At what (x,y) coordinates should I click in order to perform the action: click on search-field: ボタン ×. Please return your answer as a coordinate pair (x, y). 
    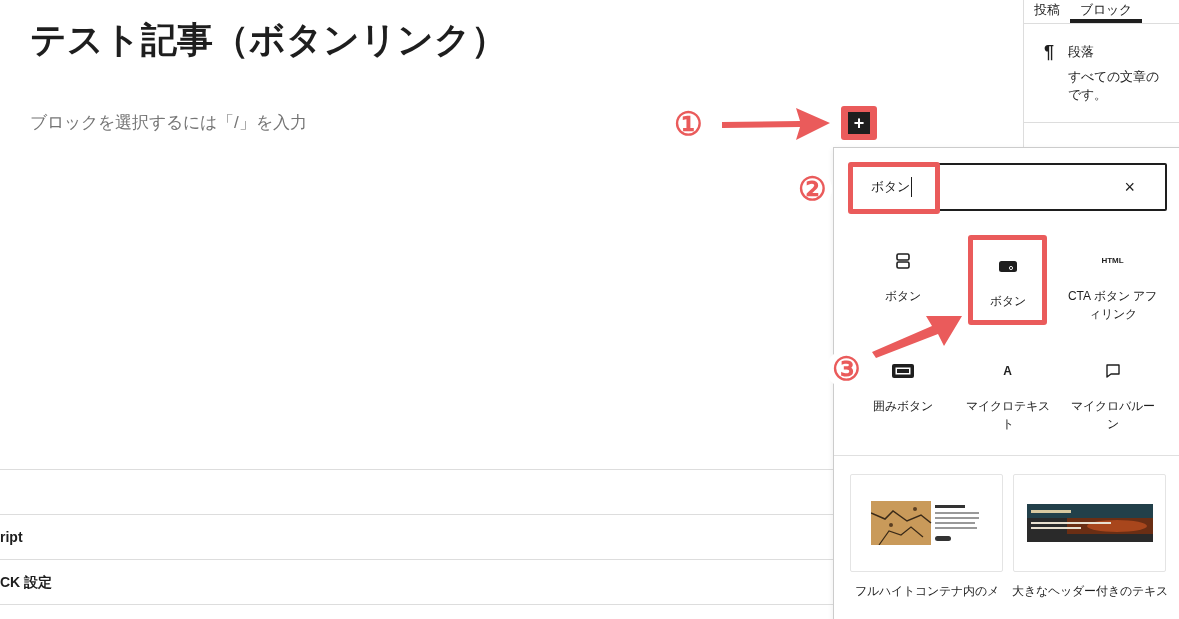
    Looking at the image, I should click on (1008, 187).